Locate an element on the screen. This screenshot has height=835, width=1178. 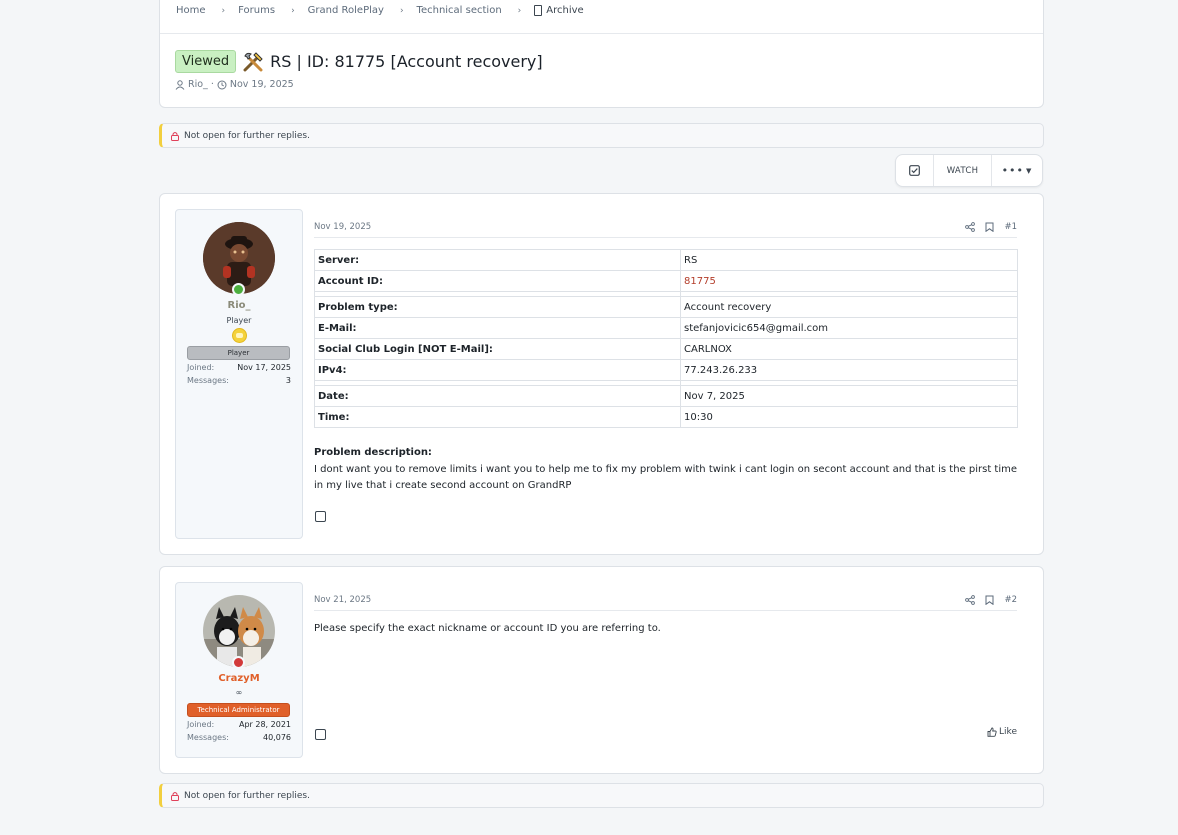
field-key: Server: is located at coordinates (497, 260).